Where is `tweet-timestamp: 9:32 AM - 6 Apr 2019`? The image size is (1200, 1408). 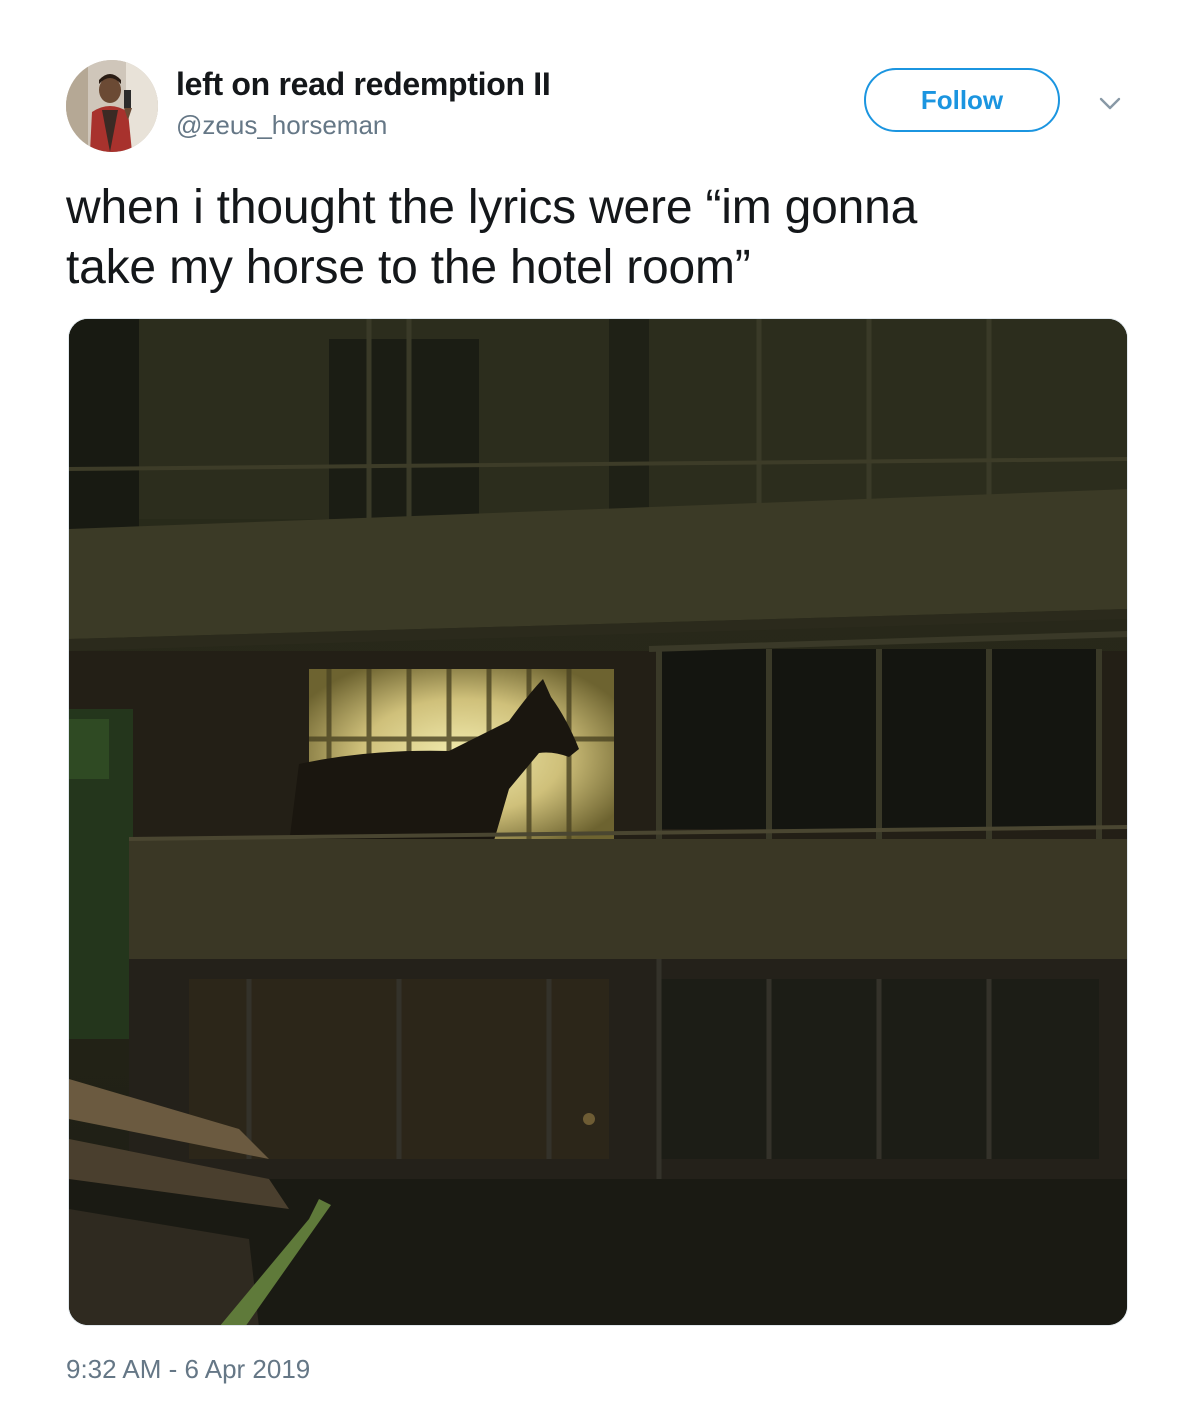
tweet-timestamp: 9:32 AM - 6 Apr 2019 is located at coordinates (188, 1369).